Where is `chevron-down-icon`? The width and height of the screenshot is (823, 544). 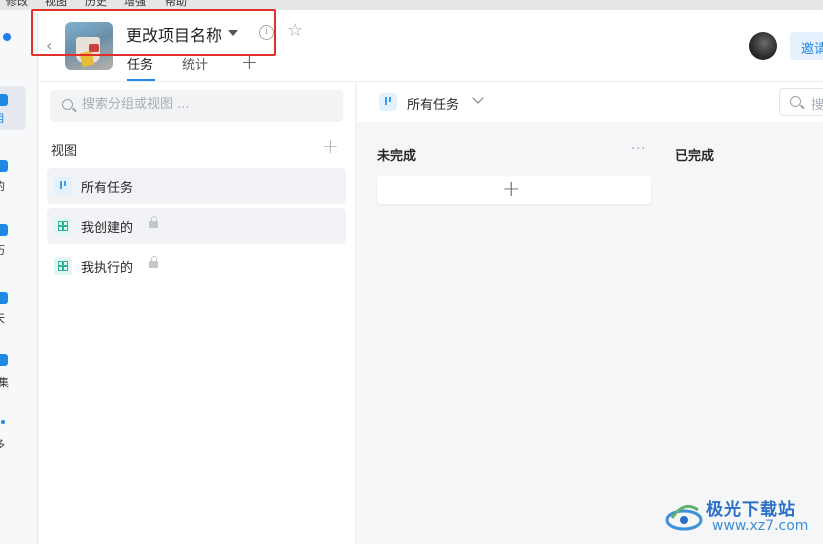 chevron-down-icon is located at coordinates (478, 98).